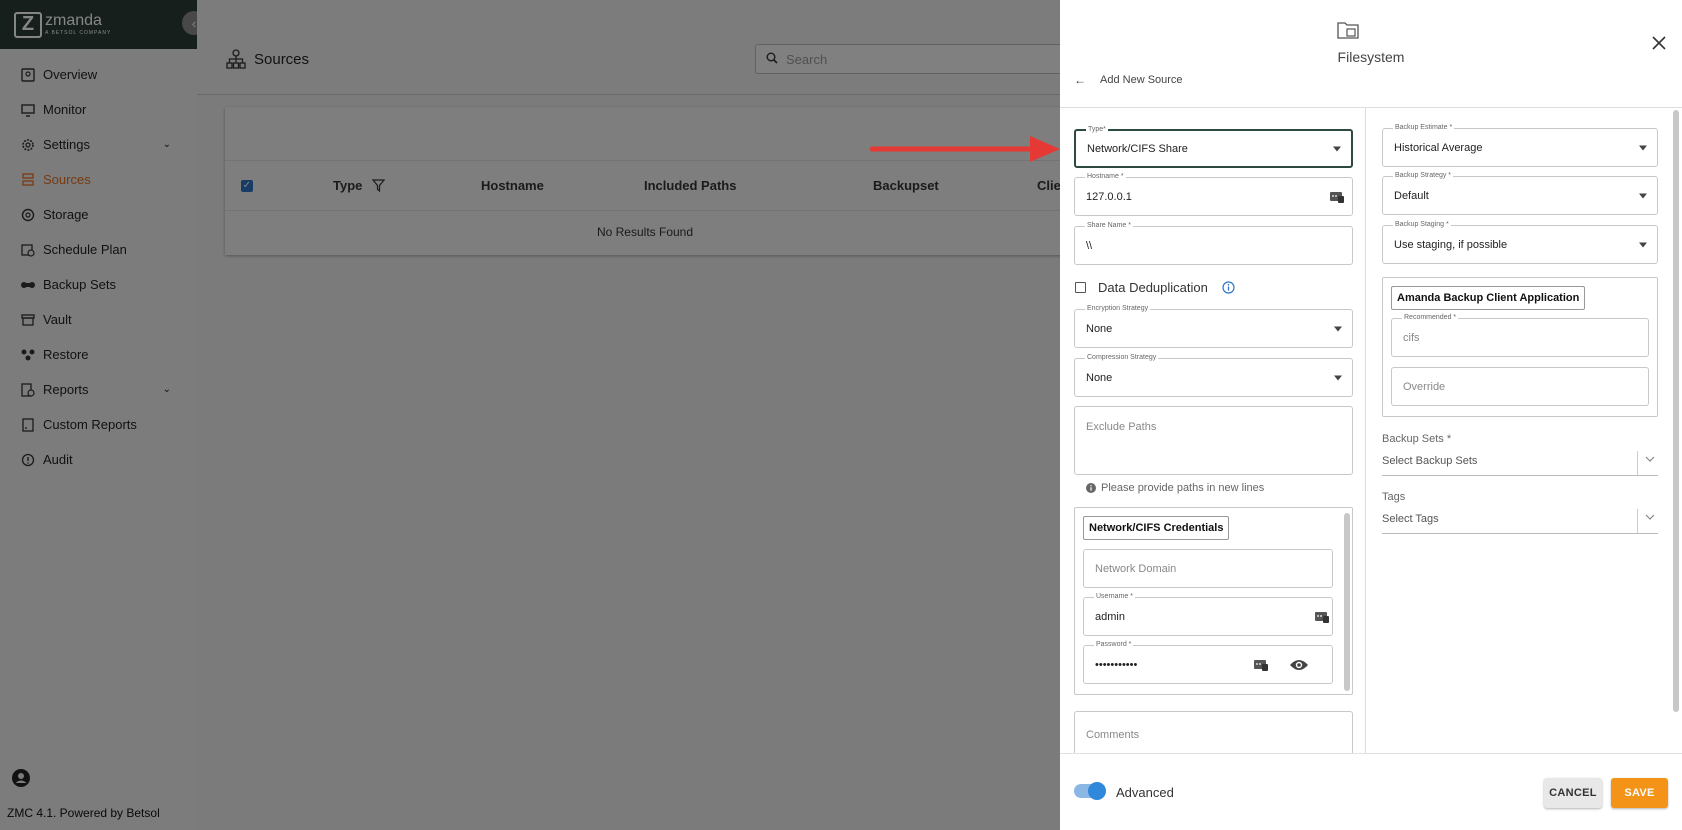  What do you see at coordinates (1213, 440) in the screenshot?
I see `exclude-paths-textarea: Exclude Paths` at bounding box center [1213, 440].